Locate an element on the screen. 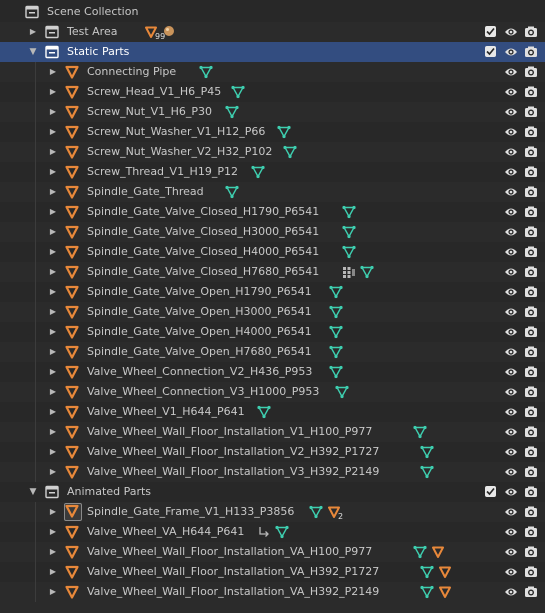 Image resolution: width=545 pixels, height=613 pixels. object-row: ▶ Screw_Nut_Washer_V2_H32_P102 is located at coordinates (272, 152).